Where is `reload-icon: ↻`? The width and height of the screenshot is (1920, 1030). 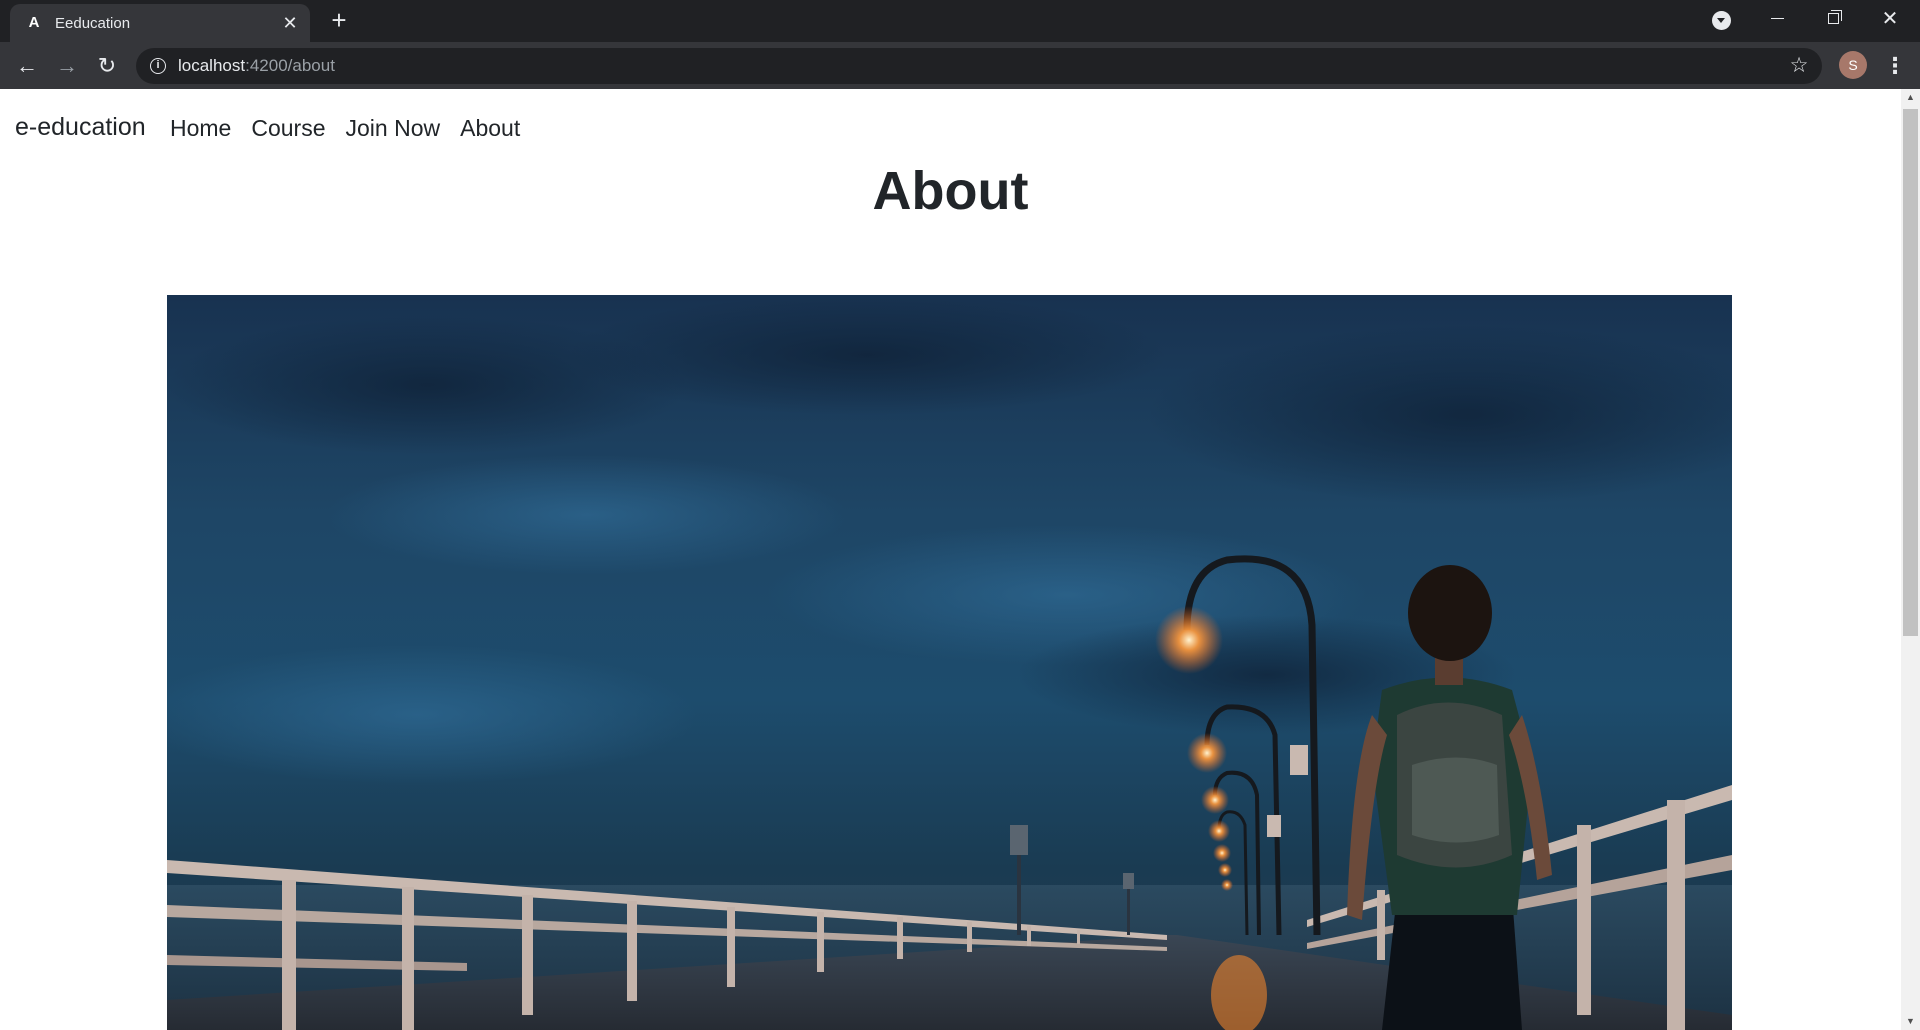 reload-icon: ↻ is located at coordinates (107, 66).